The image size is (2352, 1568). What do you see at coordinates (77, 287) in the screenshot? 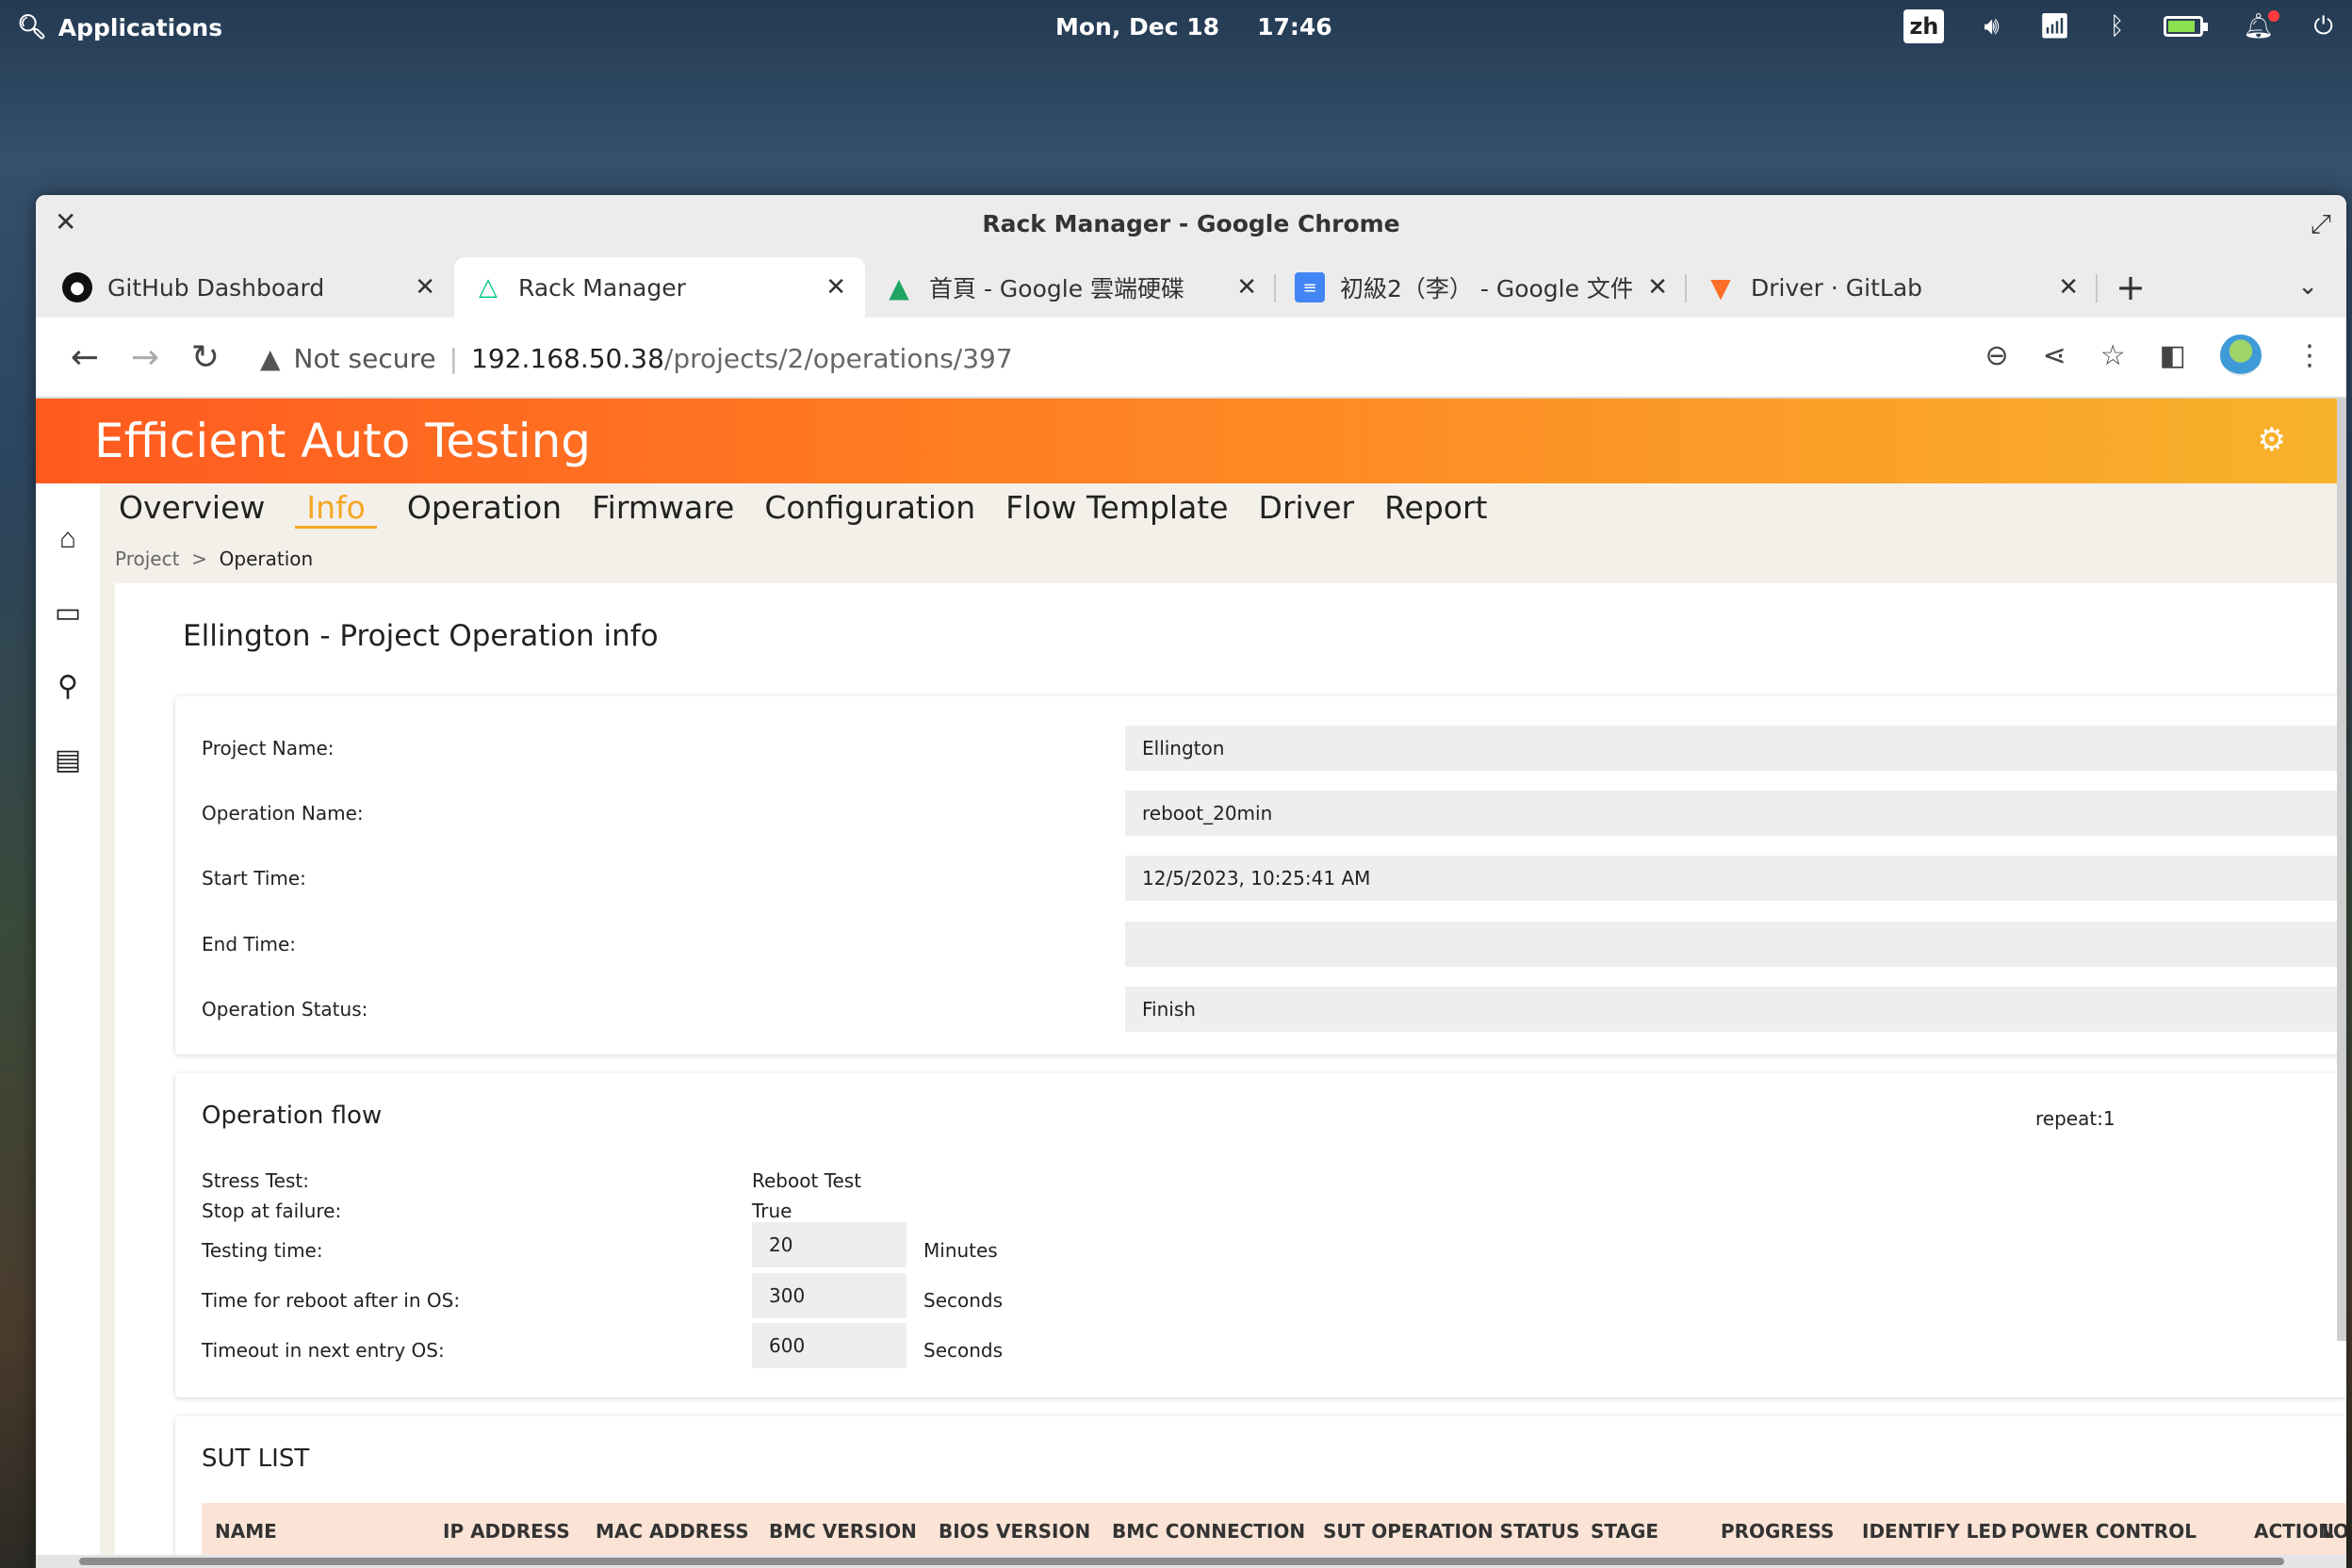
I see `github-icon: ●` at bounding box center [77, 287].